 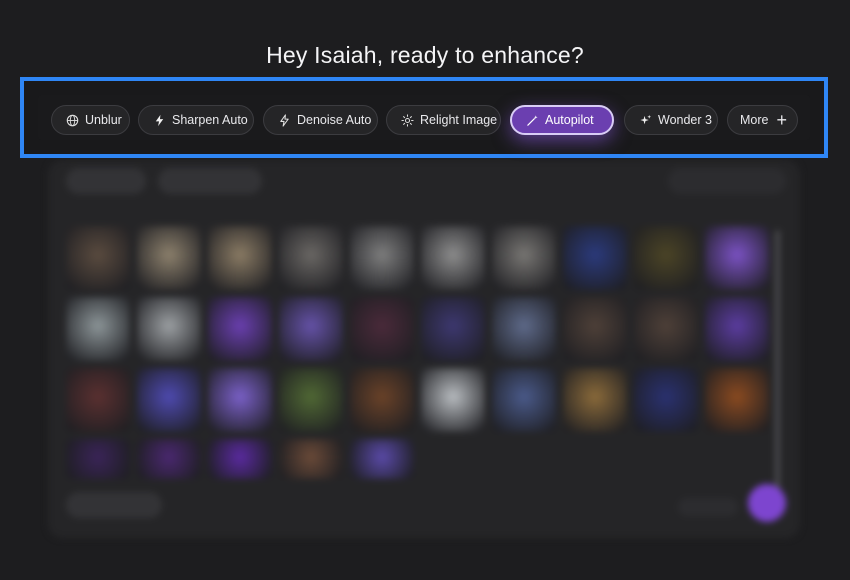 What do you see at coordinates (72, 120) in the screenshot?
I see `globe-icon` at bounding box center [72, 120].